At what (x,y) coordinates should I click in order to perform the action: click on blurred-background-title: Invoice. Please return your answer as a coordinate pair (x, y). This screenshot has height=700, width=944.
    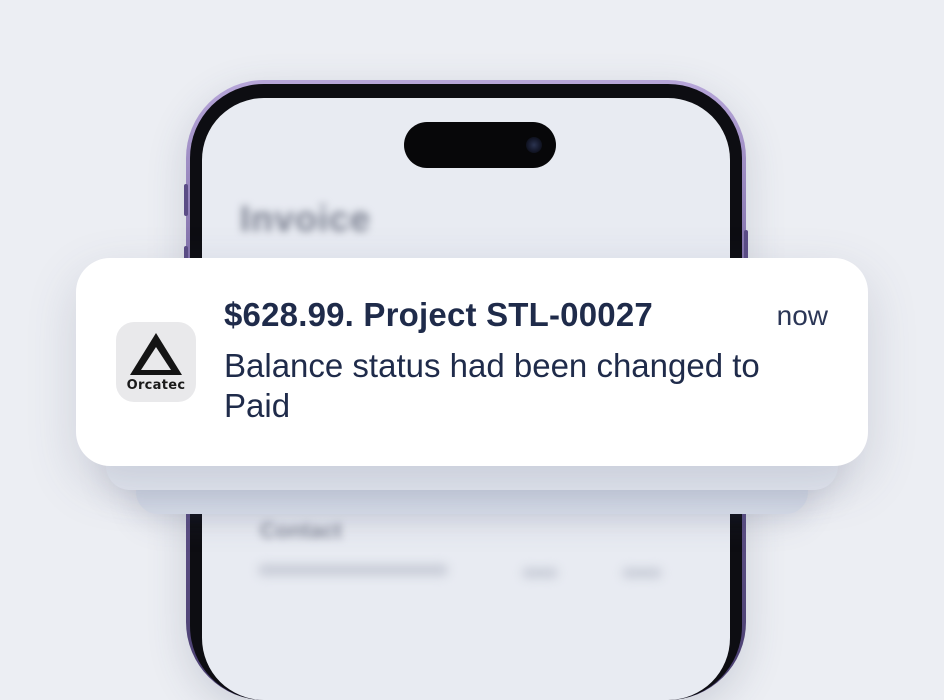
    Looking at the image, I should click on (306, 218).